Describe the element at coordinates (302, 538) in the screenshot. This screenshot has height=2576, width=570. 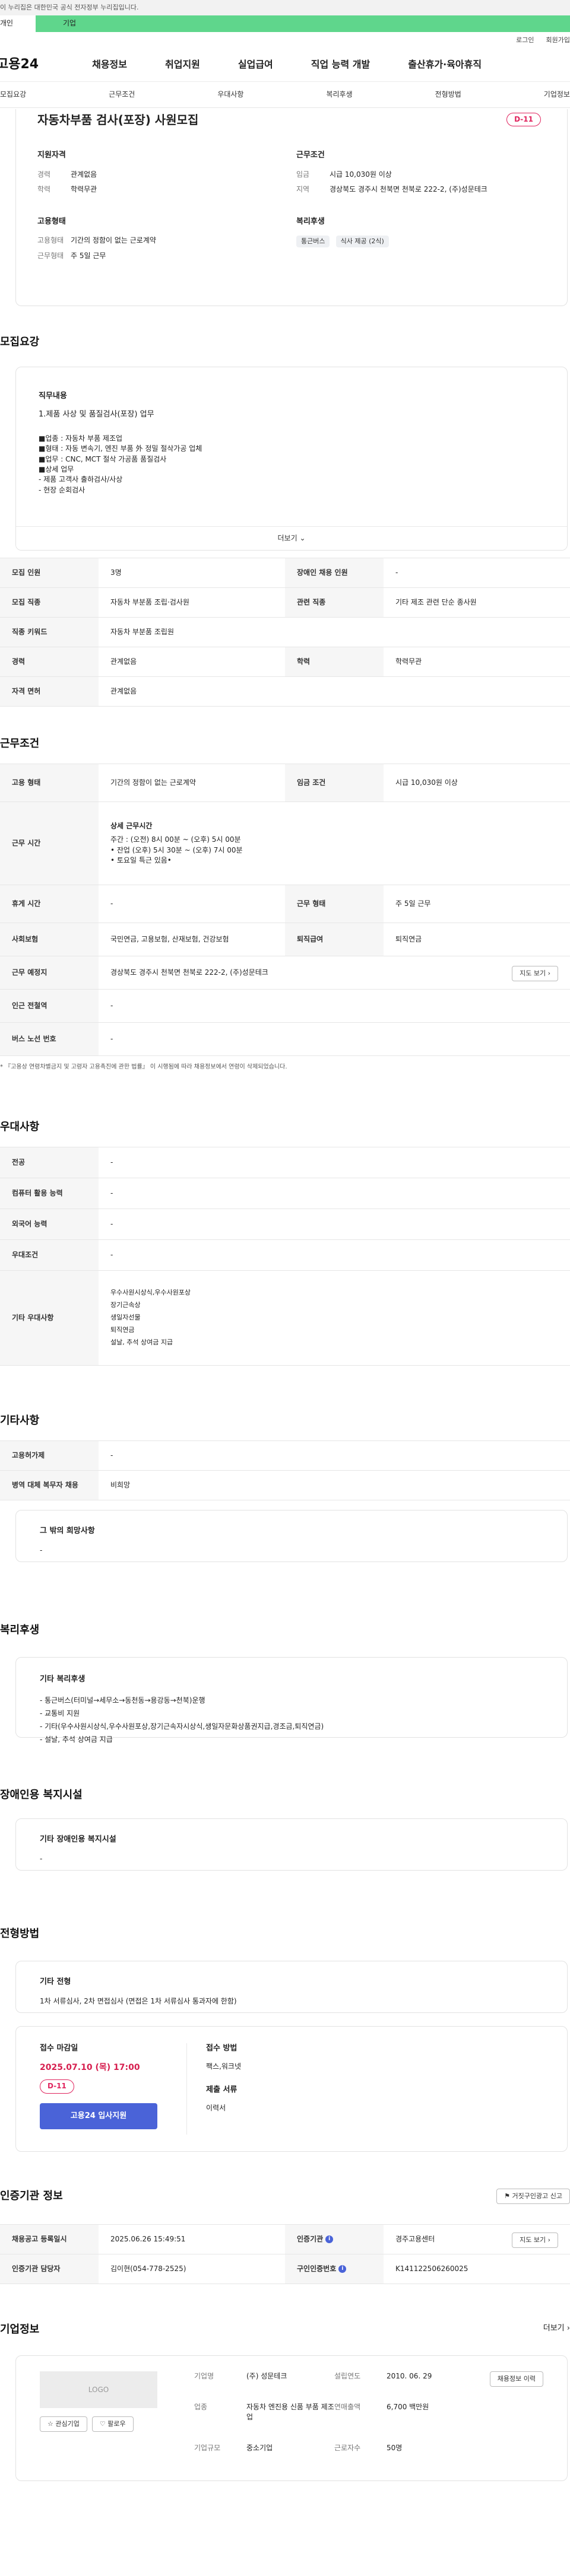
I see `chevron-down-icon: ⌄` at that location.